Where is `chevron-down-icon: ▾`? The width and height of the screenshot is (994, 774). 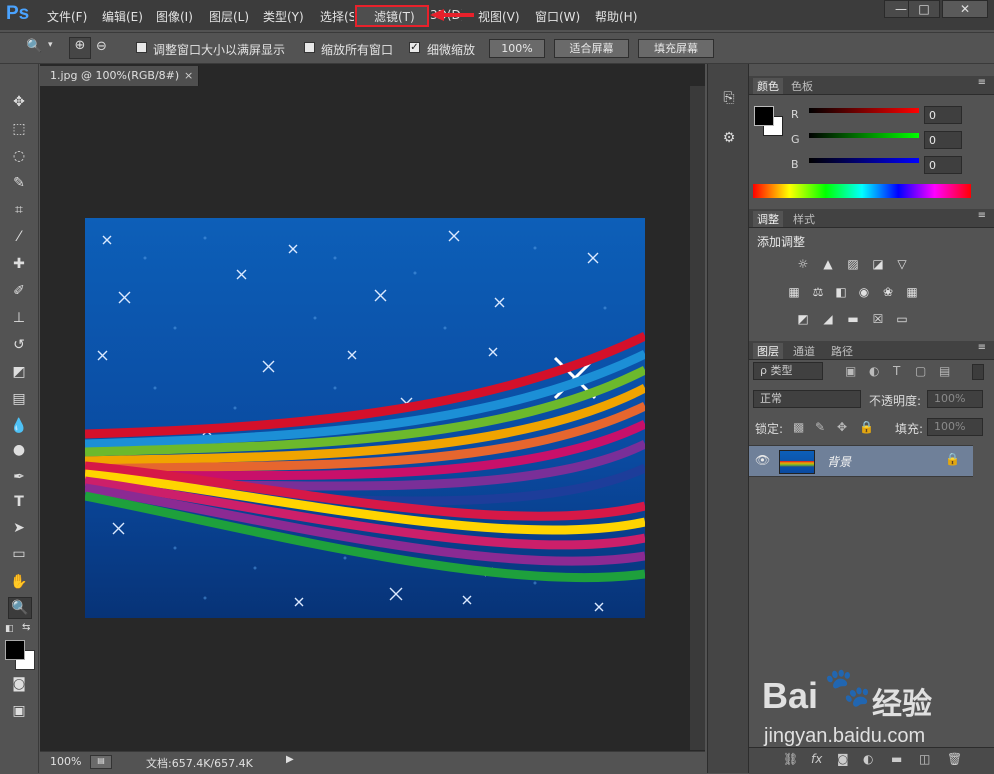
chevron-down-icon: ▾ is located at coordinates (50, 45).